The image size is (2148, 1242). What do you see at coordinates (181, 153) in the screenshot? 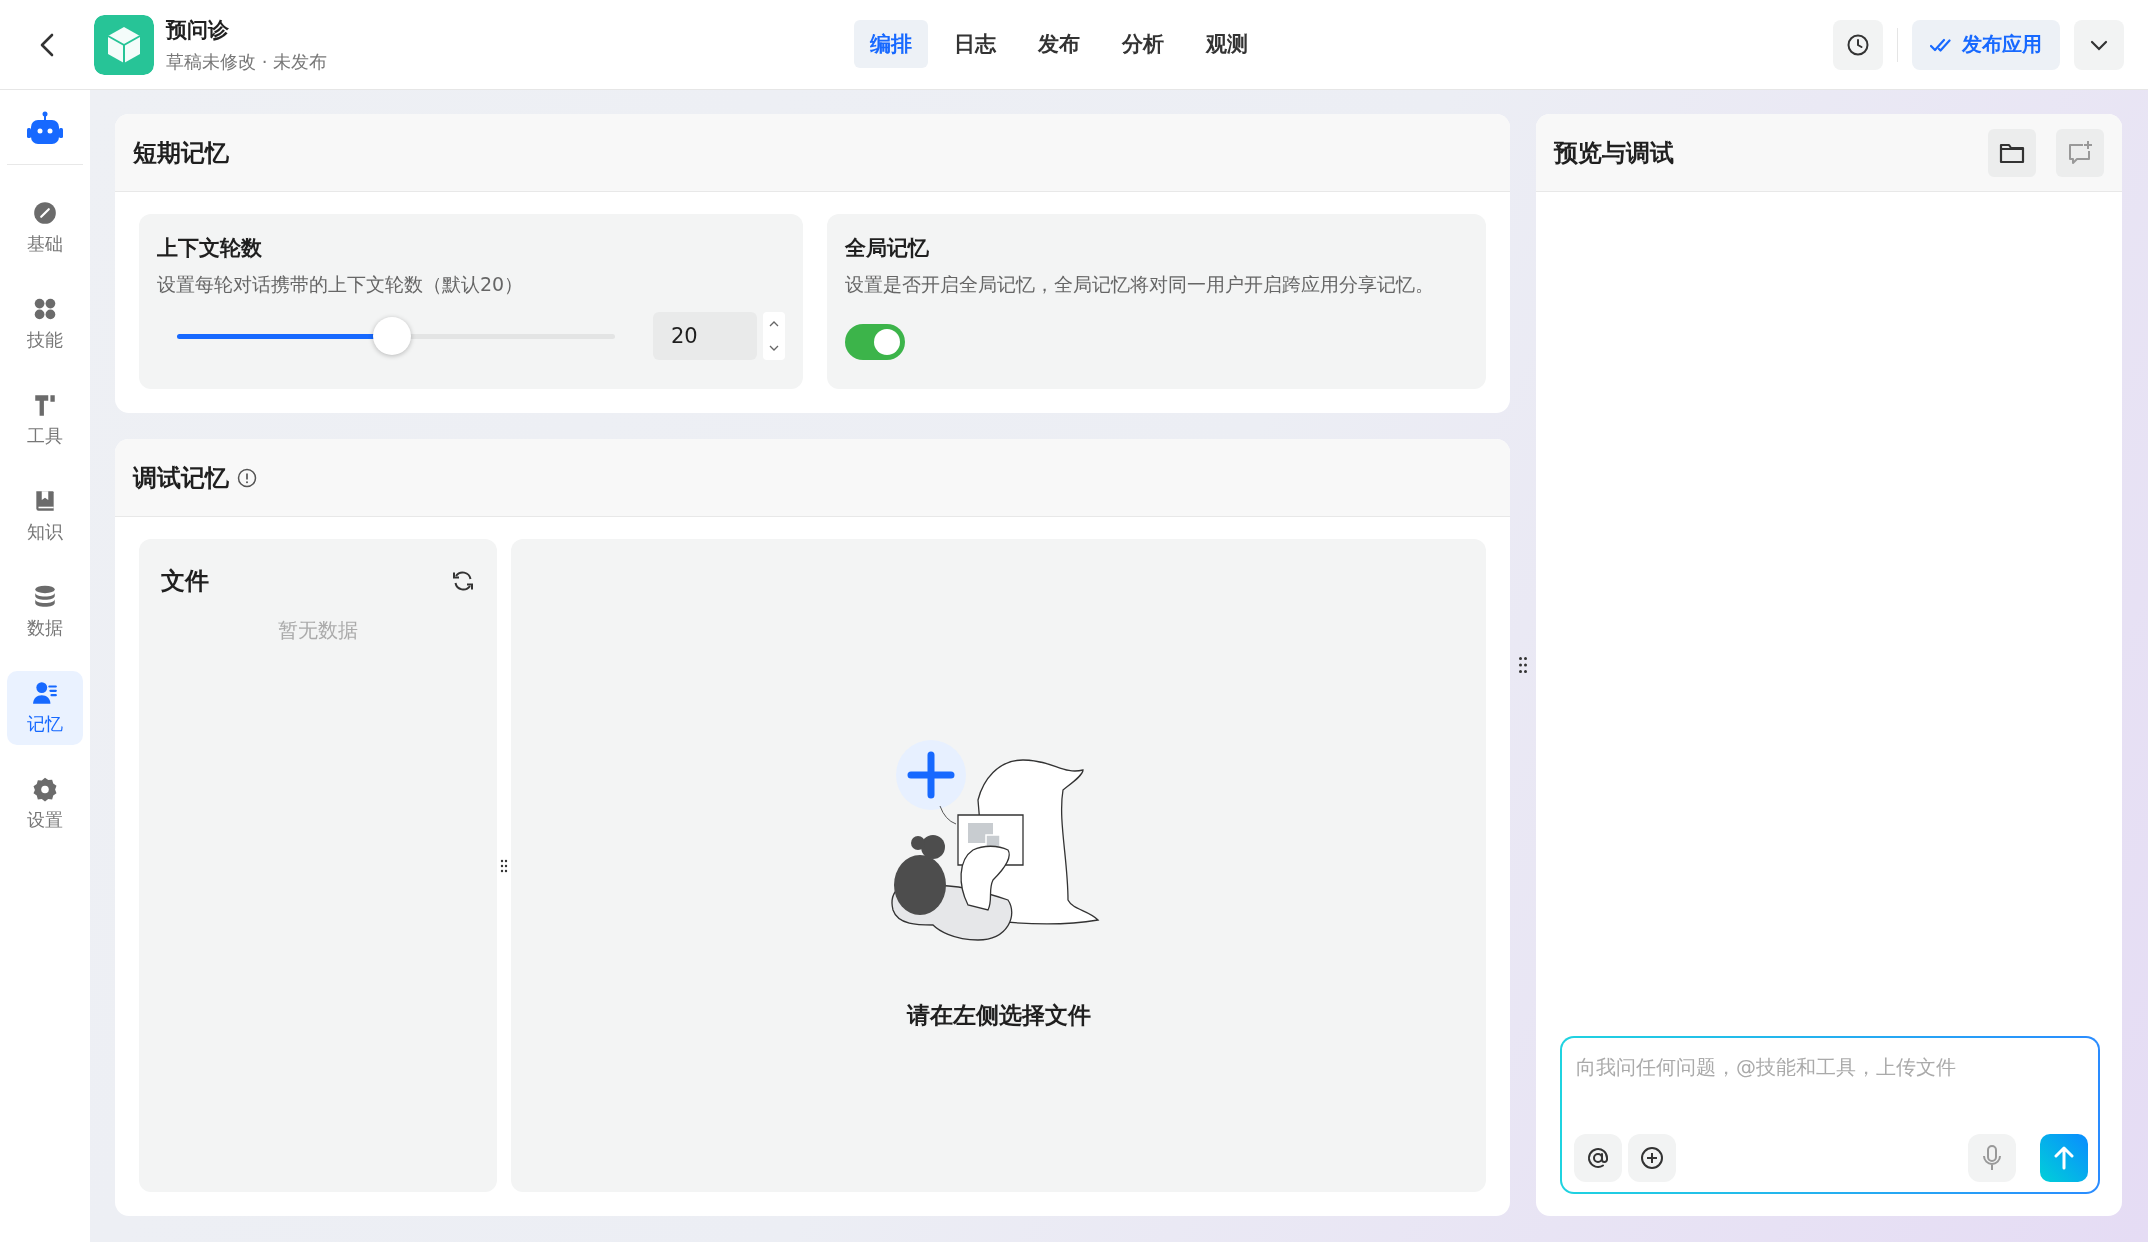
I see `section-title: 短期记忆` at bounding box center [181, 153].